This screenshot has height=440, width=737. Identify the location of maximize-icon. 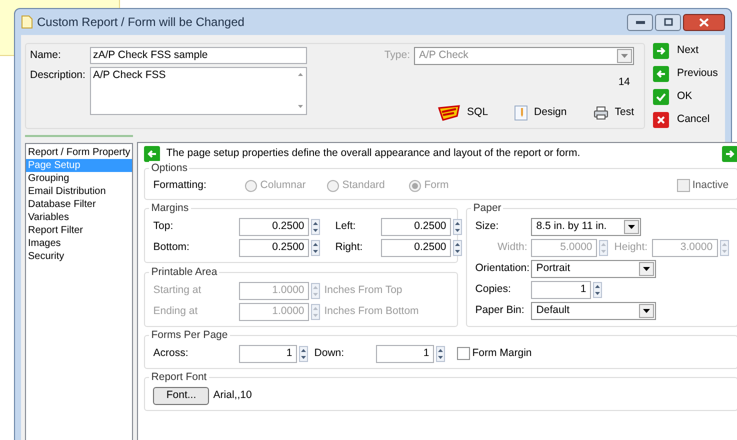
(668, 22).